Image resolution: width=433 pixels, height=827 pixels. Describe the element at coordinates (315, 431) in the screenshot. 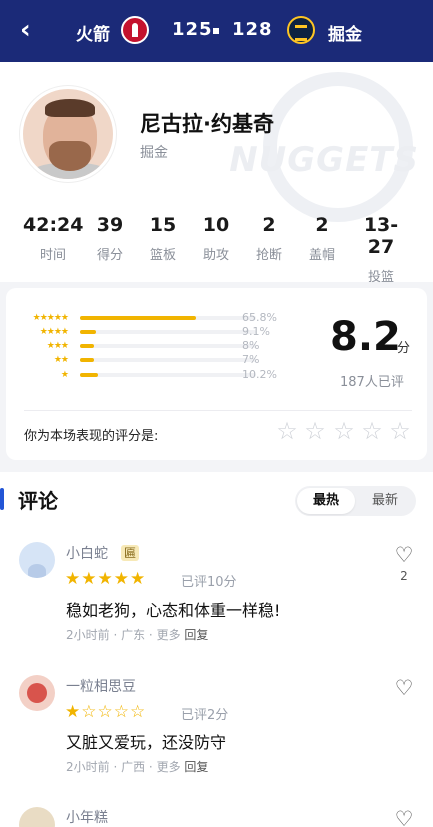

I see `rate-star-2-icon: ☆` at that location.